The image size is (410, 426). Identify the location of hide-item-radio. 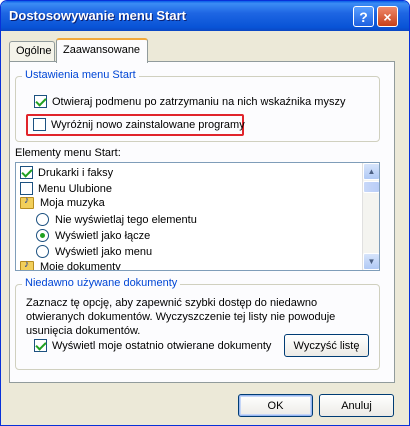
(42, 219).